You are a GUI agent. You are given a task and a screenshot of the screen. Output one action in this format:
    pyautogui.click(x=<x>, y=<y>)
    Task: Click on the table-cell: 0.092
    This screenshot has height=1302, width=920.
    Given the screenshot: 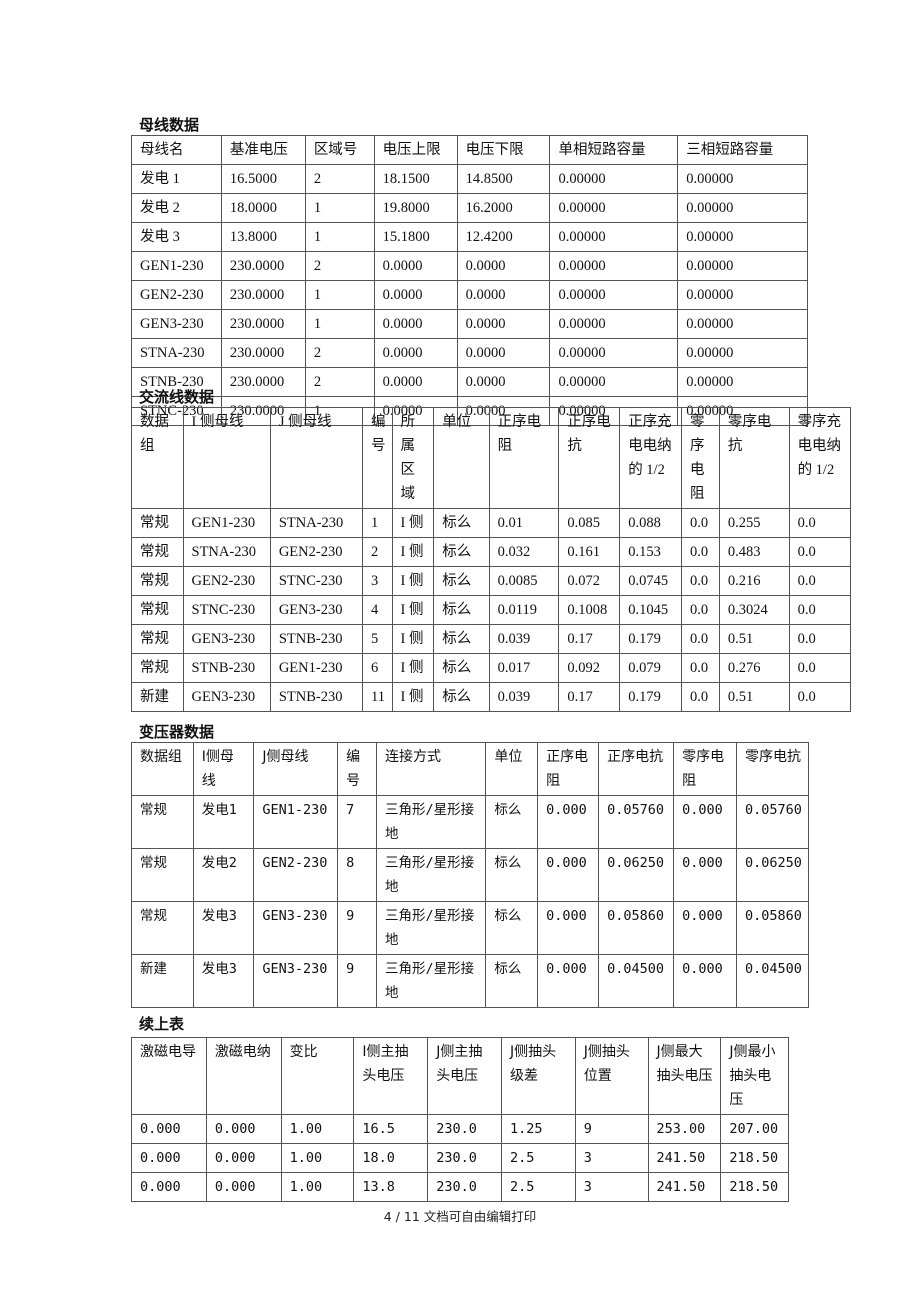 What is the action you would take?
    pyautogui.click(x=589, y=668)
    